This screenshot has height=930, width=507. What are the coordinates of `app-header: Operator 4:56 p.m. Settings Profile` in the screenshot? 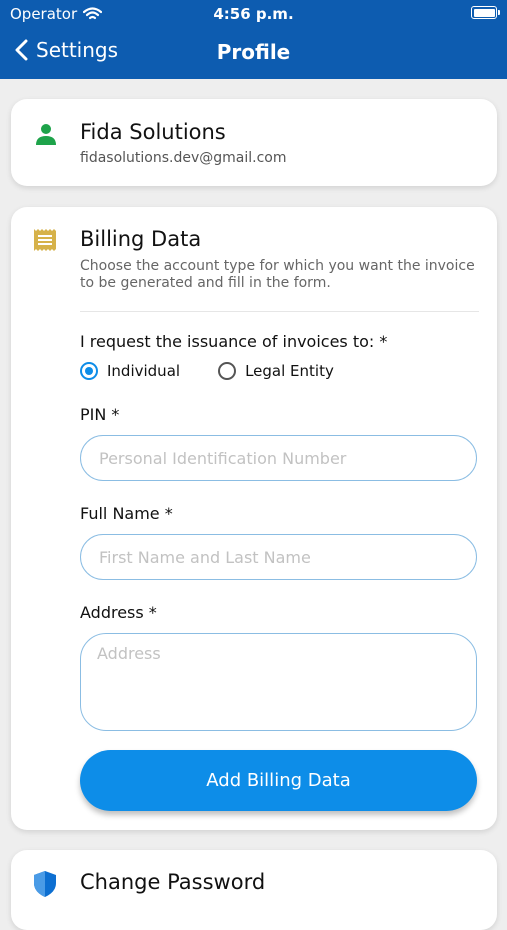 It's located at (253, 39).